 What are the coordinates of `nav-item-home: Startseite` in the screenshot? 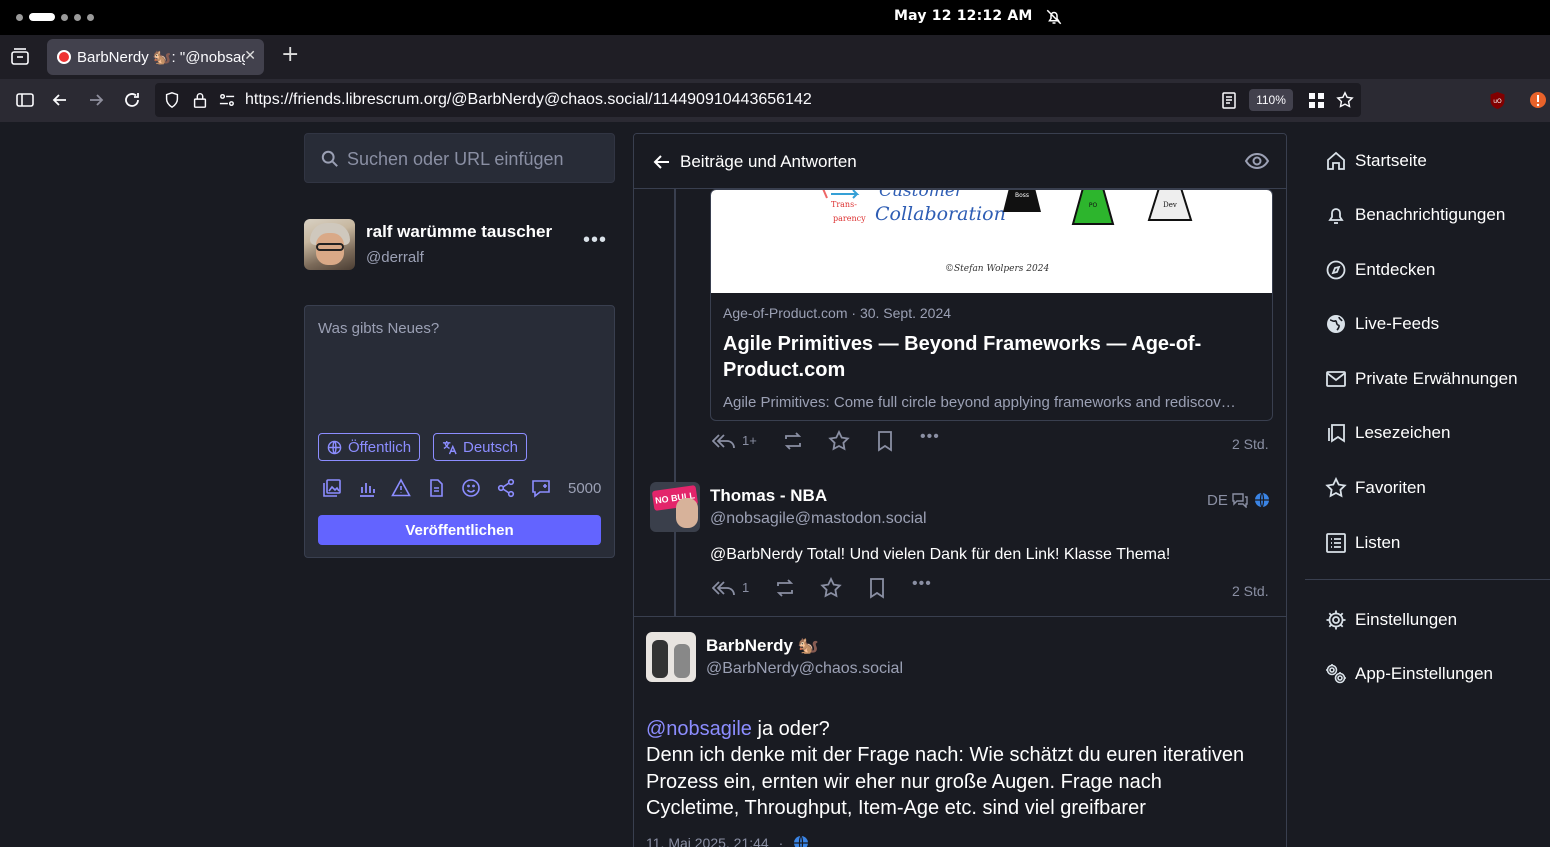 It's located at (1376, 161).